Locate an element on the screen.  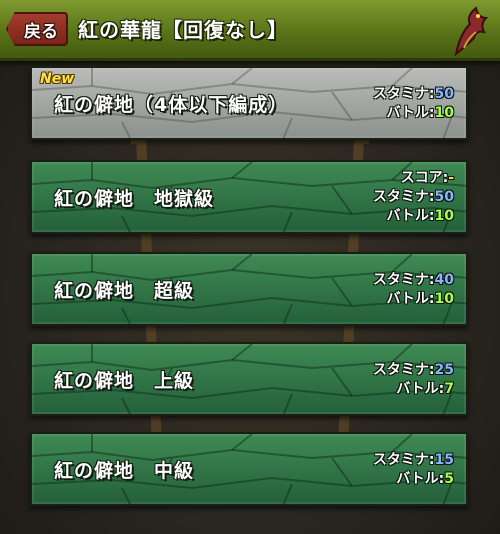
score-row: スコア:- is located at coordinates (427, 178).